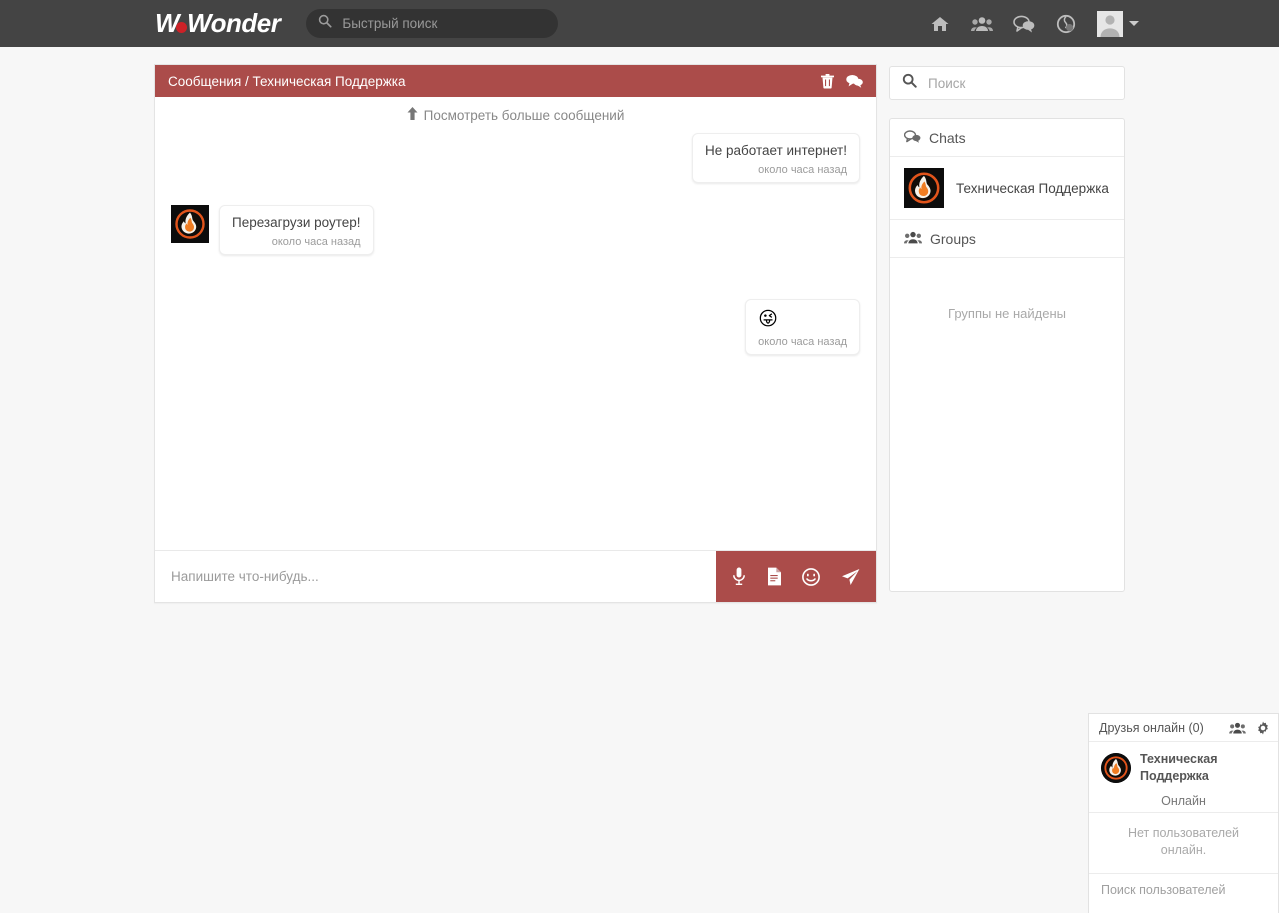 This screenshot has width=1279, height=913. I want to click on message-row: 😜 около часа назад, so click(515, 327).